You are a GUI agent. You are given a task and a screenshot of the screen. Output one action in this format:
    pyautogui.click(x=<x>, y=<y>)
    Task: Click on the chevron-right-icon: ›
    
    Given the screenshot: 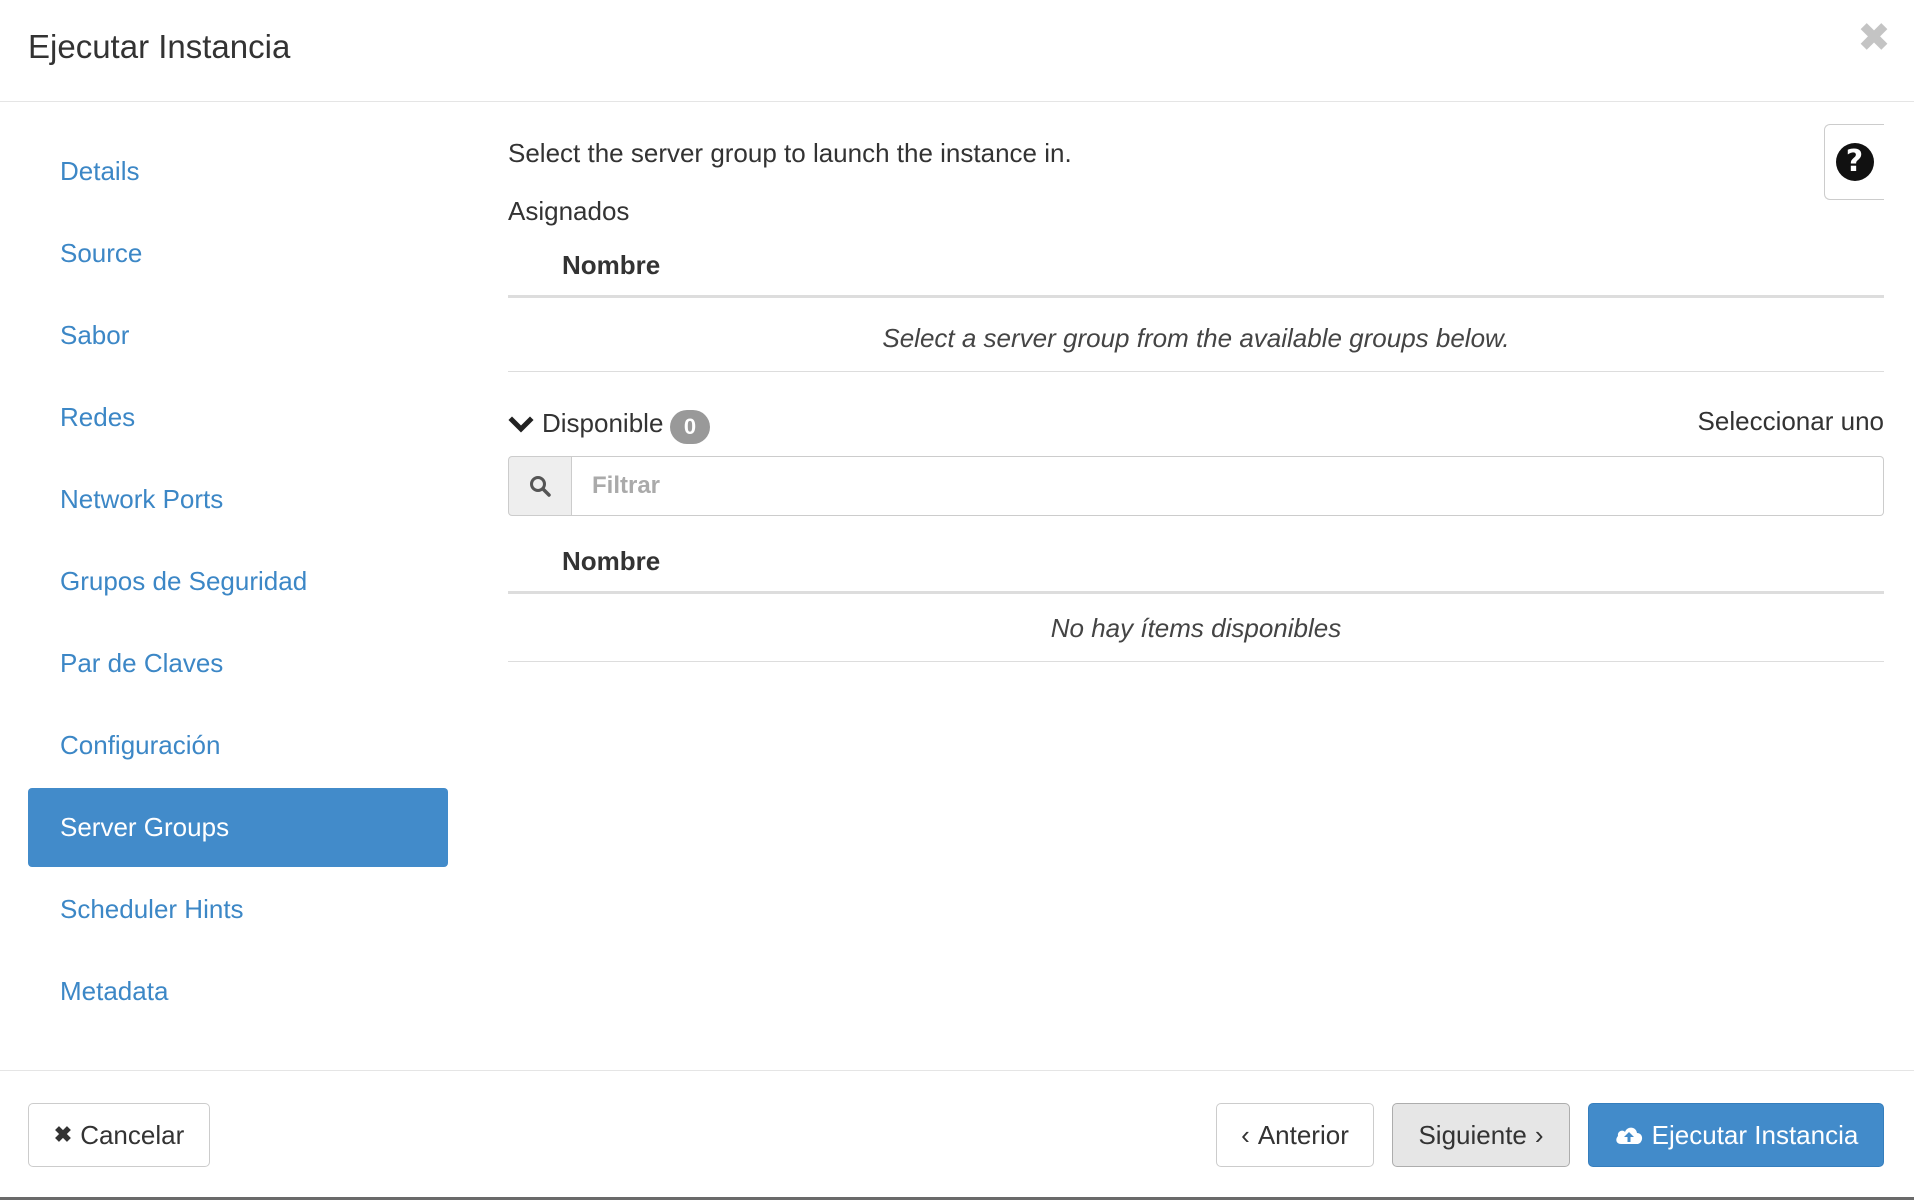 What is the action you would take?
    pyautogui.click(x=1539, y=1134)
    